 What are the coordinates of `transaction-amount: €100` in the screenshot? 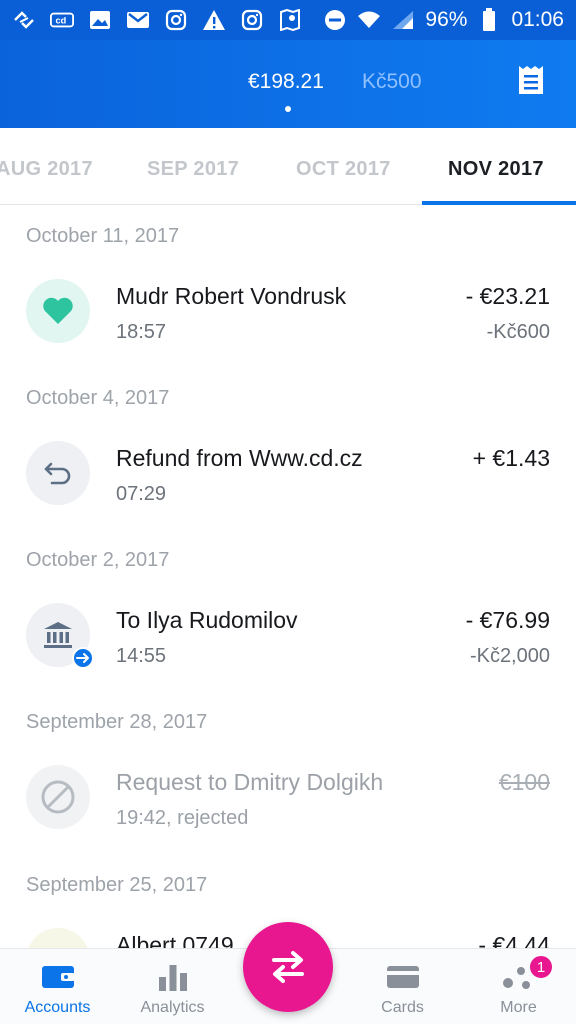 It's located at (524, 782).